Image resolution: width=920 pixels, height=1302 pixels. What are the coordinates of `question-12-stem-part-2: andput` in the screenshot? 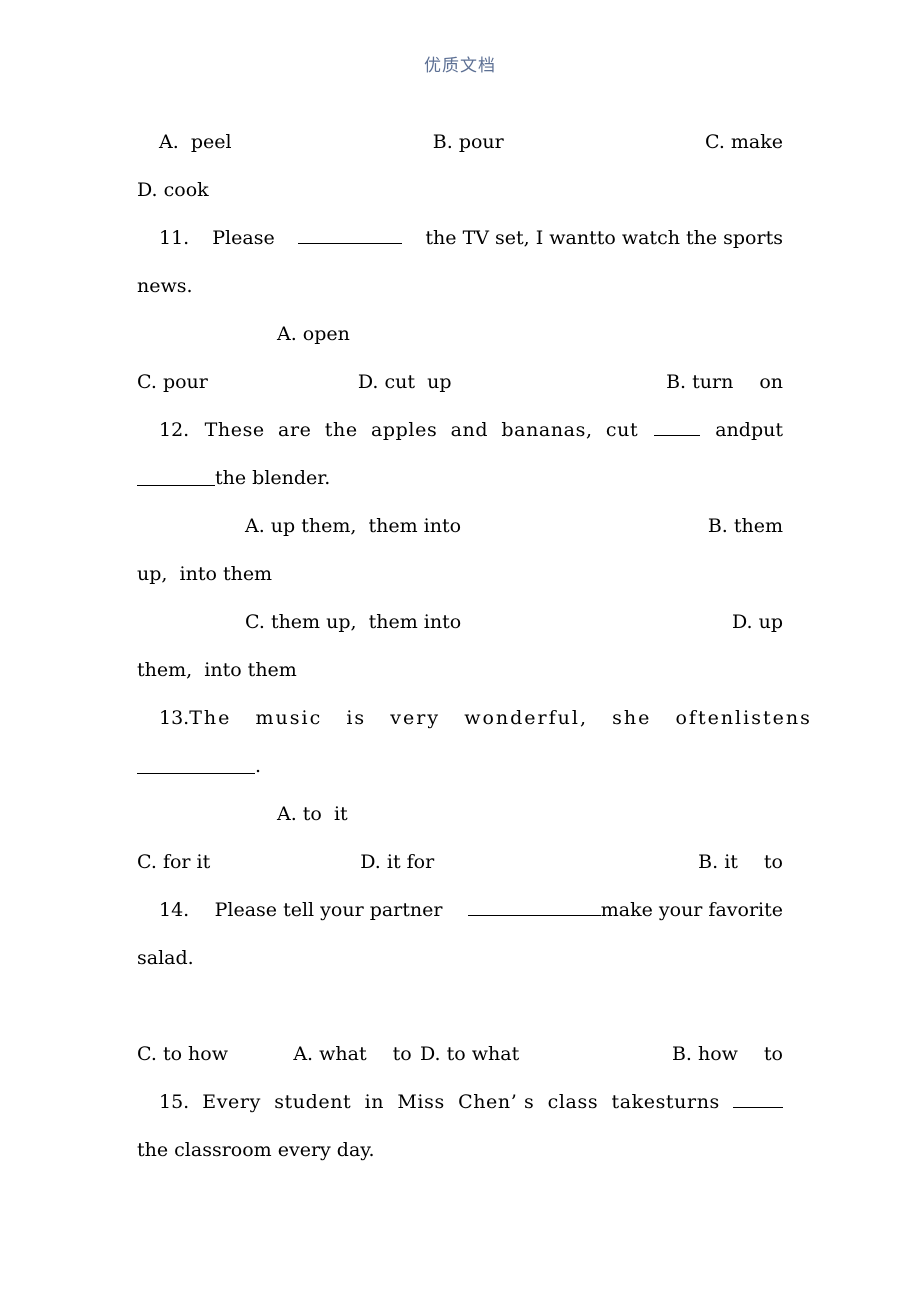 It's located at (749, 430).